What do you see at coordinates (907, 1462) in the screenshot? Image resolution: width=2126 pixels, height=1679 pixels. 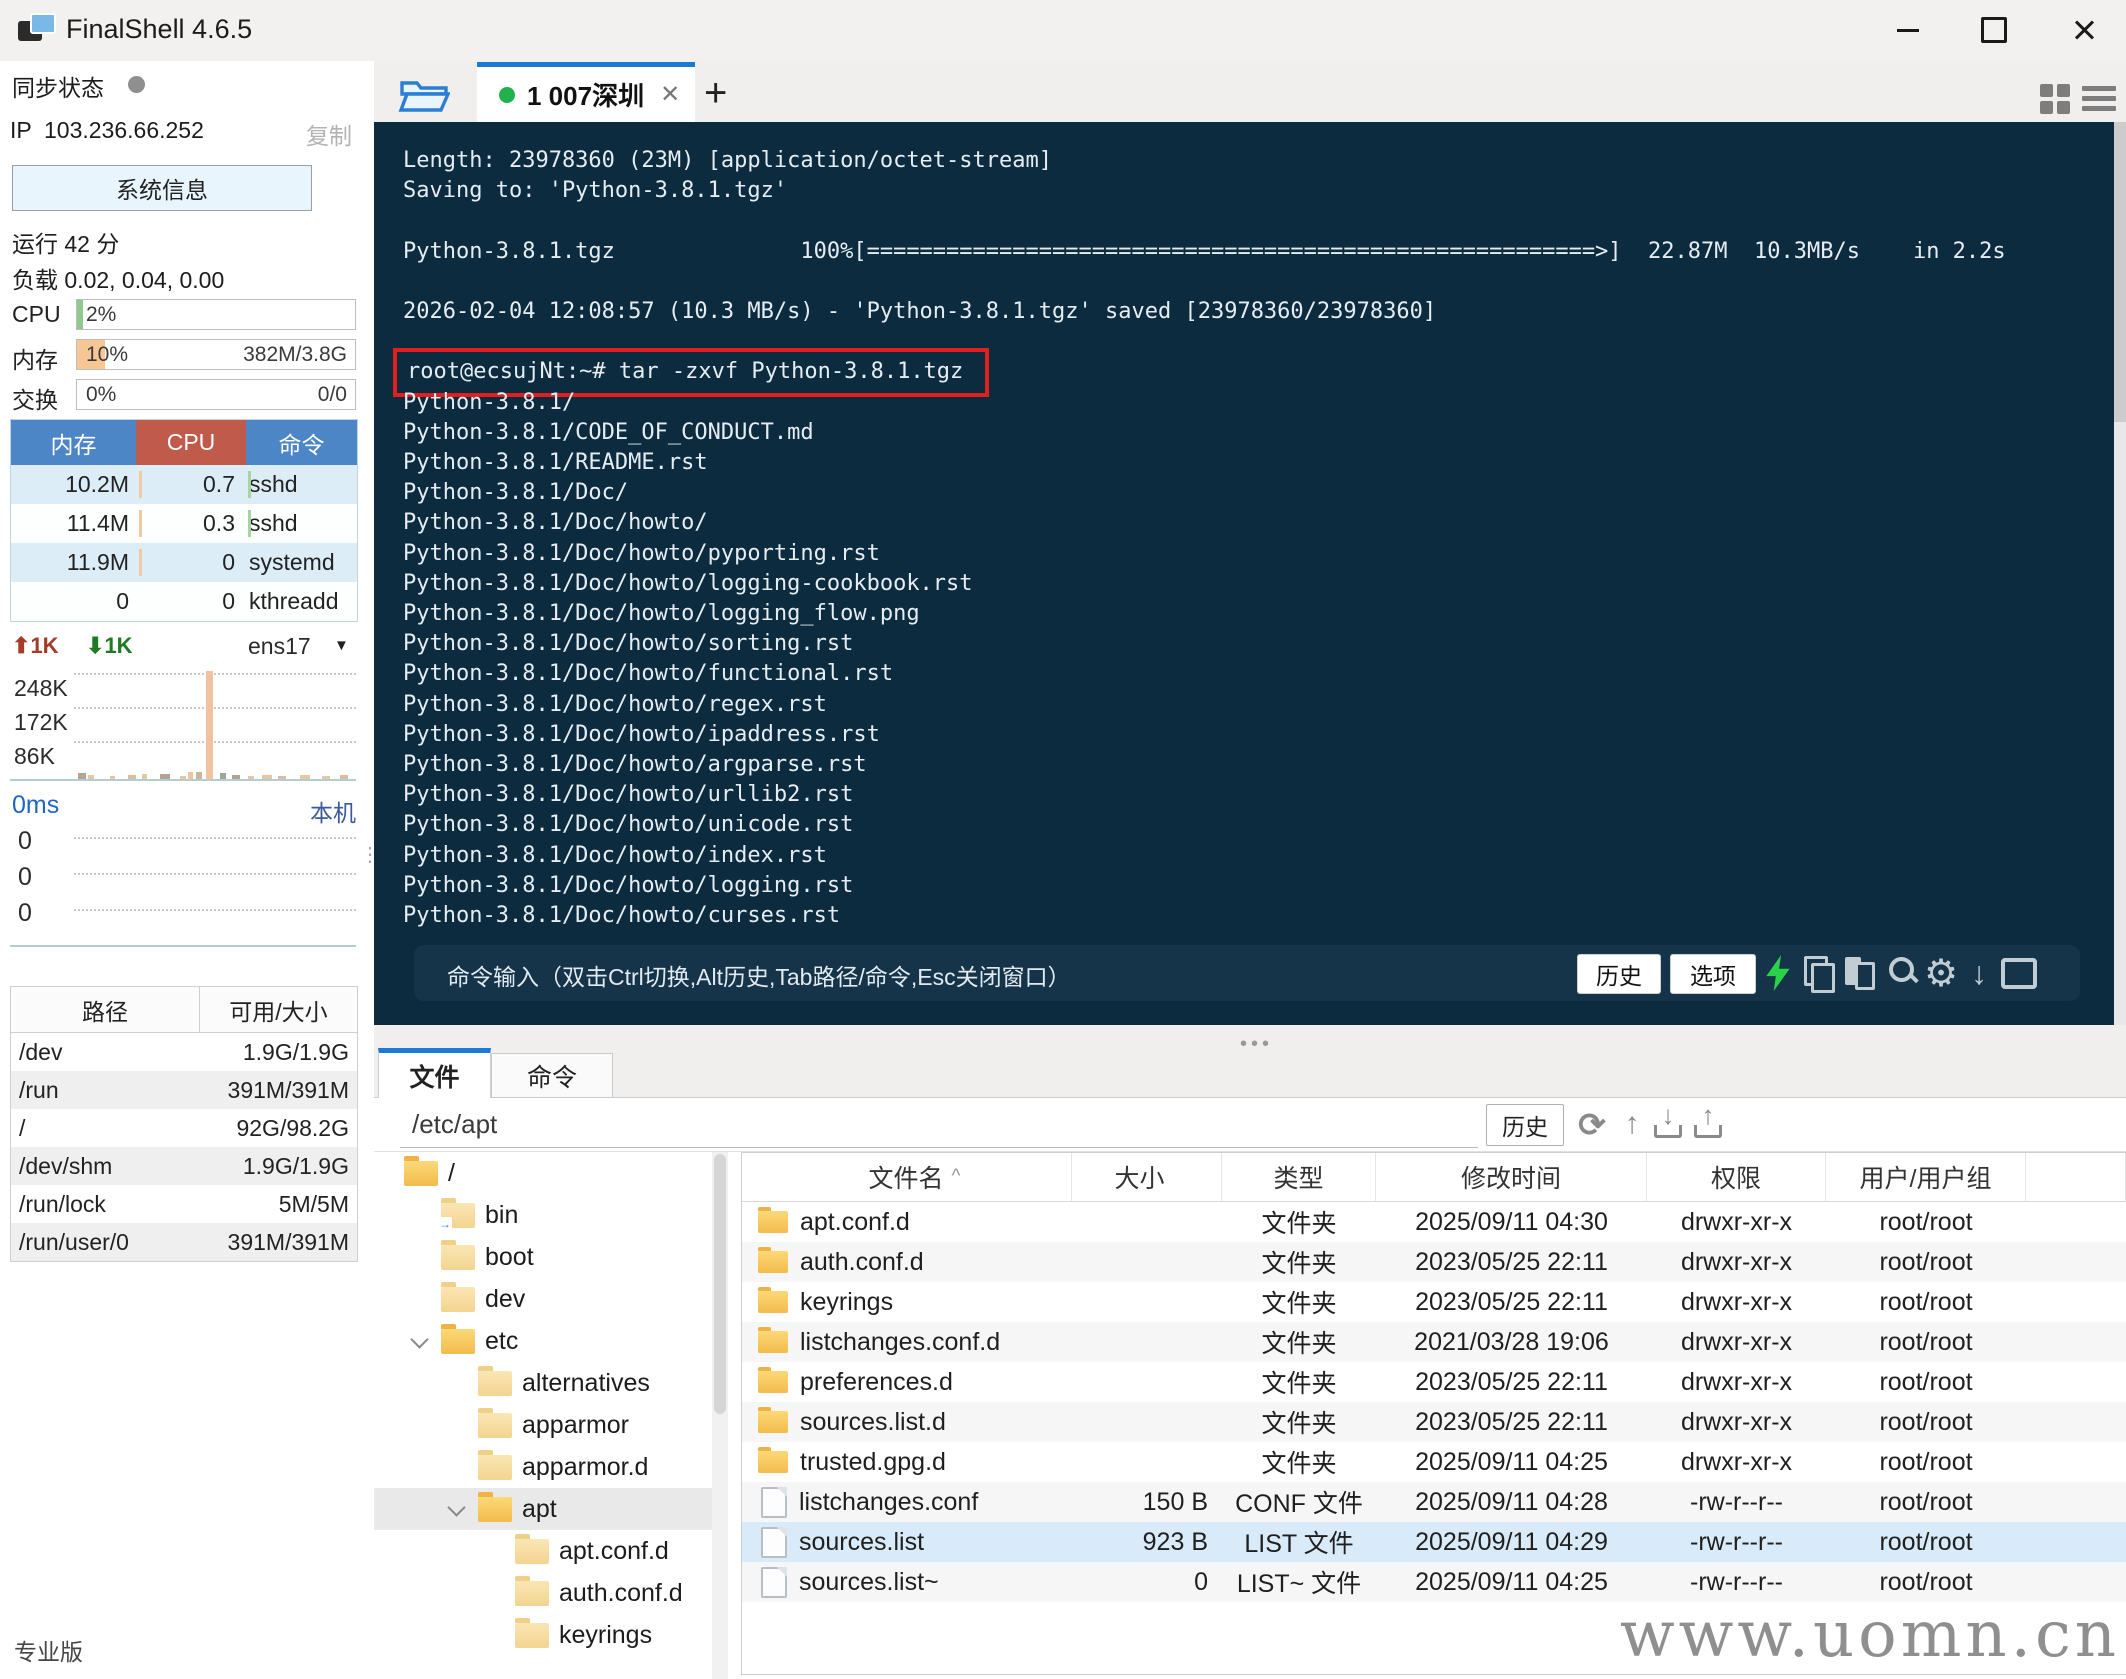 I see `file-name-cell: trusted.gpg.d` at bounding box center [907, 1462].